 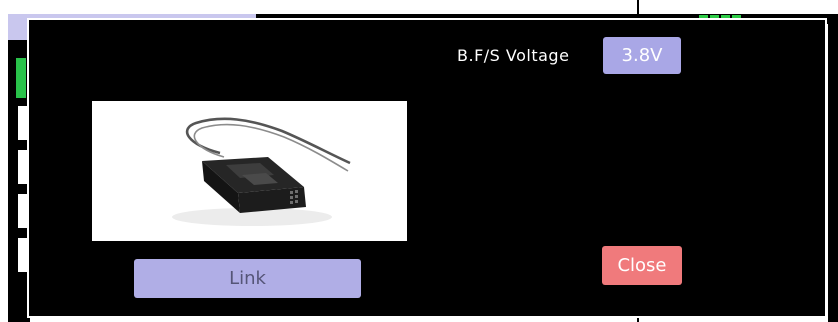 I want to click on link-button: Link, so click(x=247, y=278).